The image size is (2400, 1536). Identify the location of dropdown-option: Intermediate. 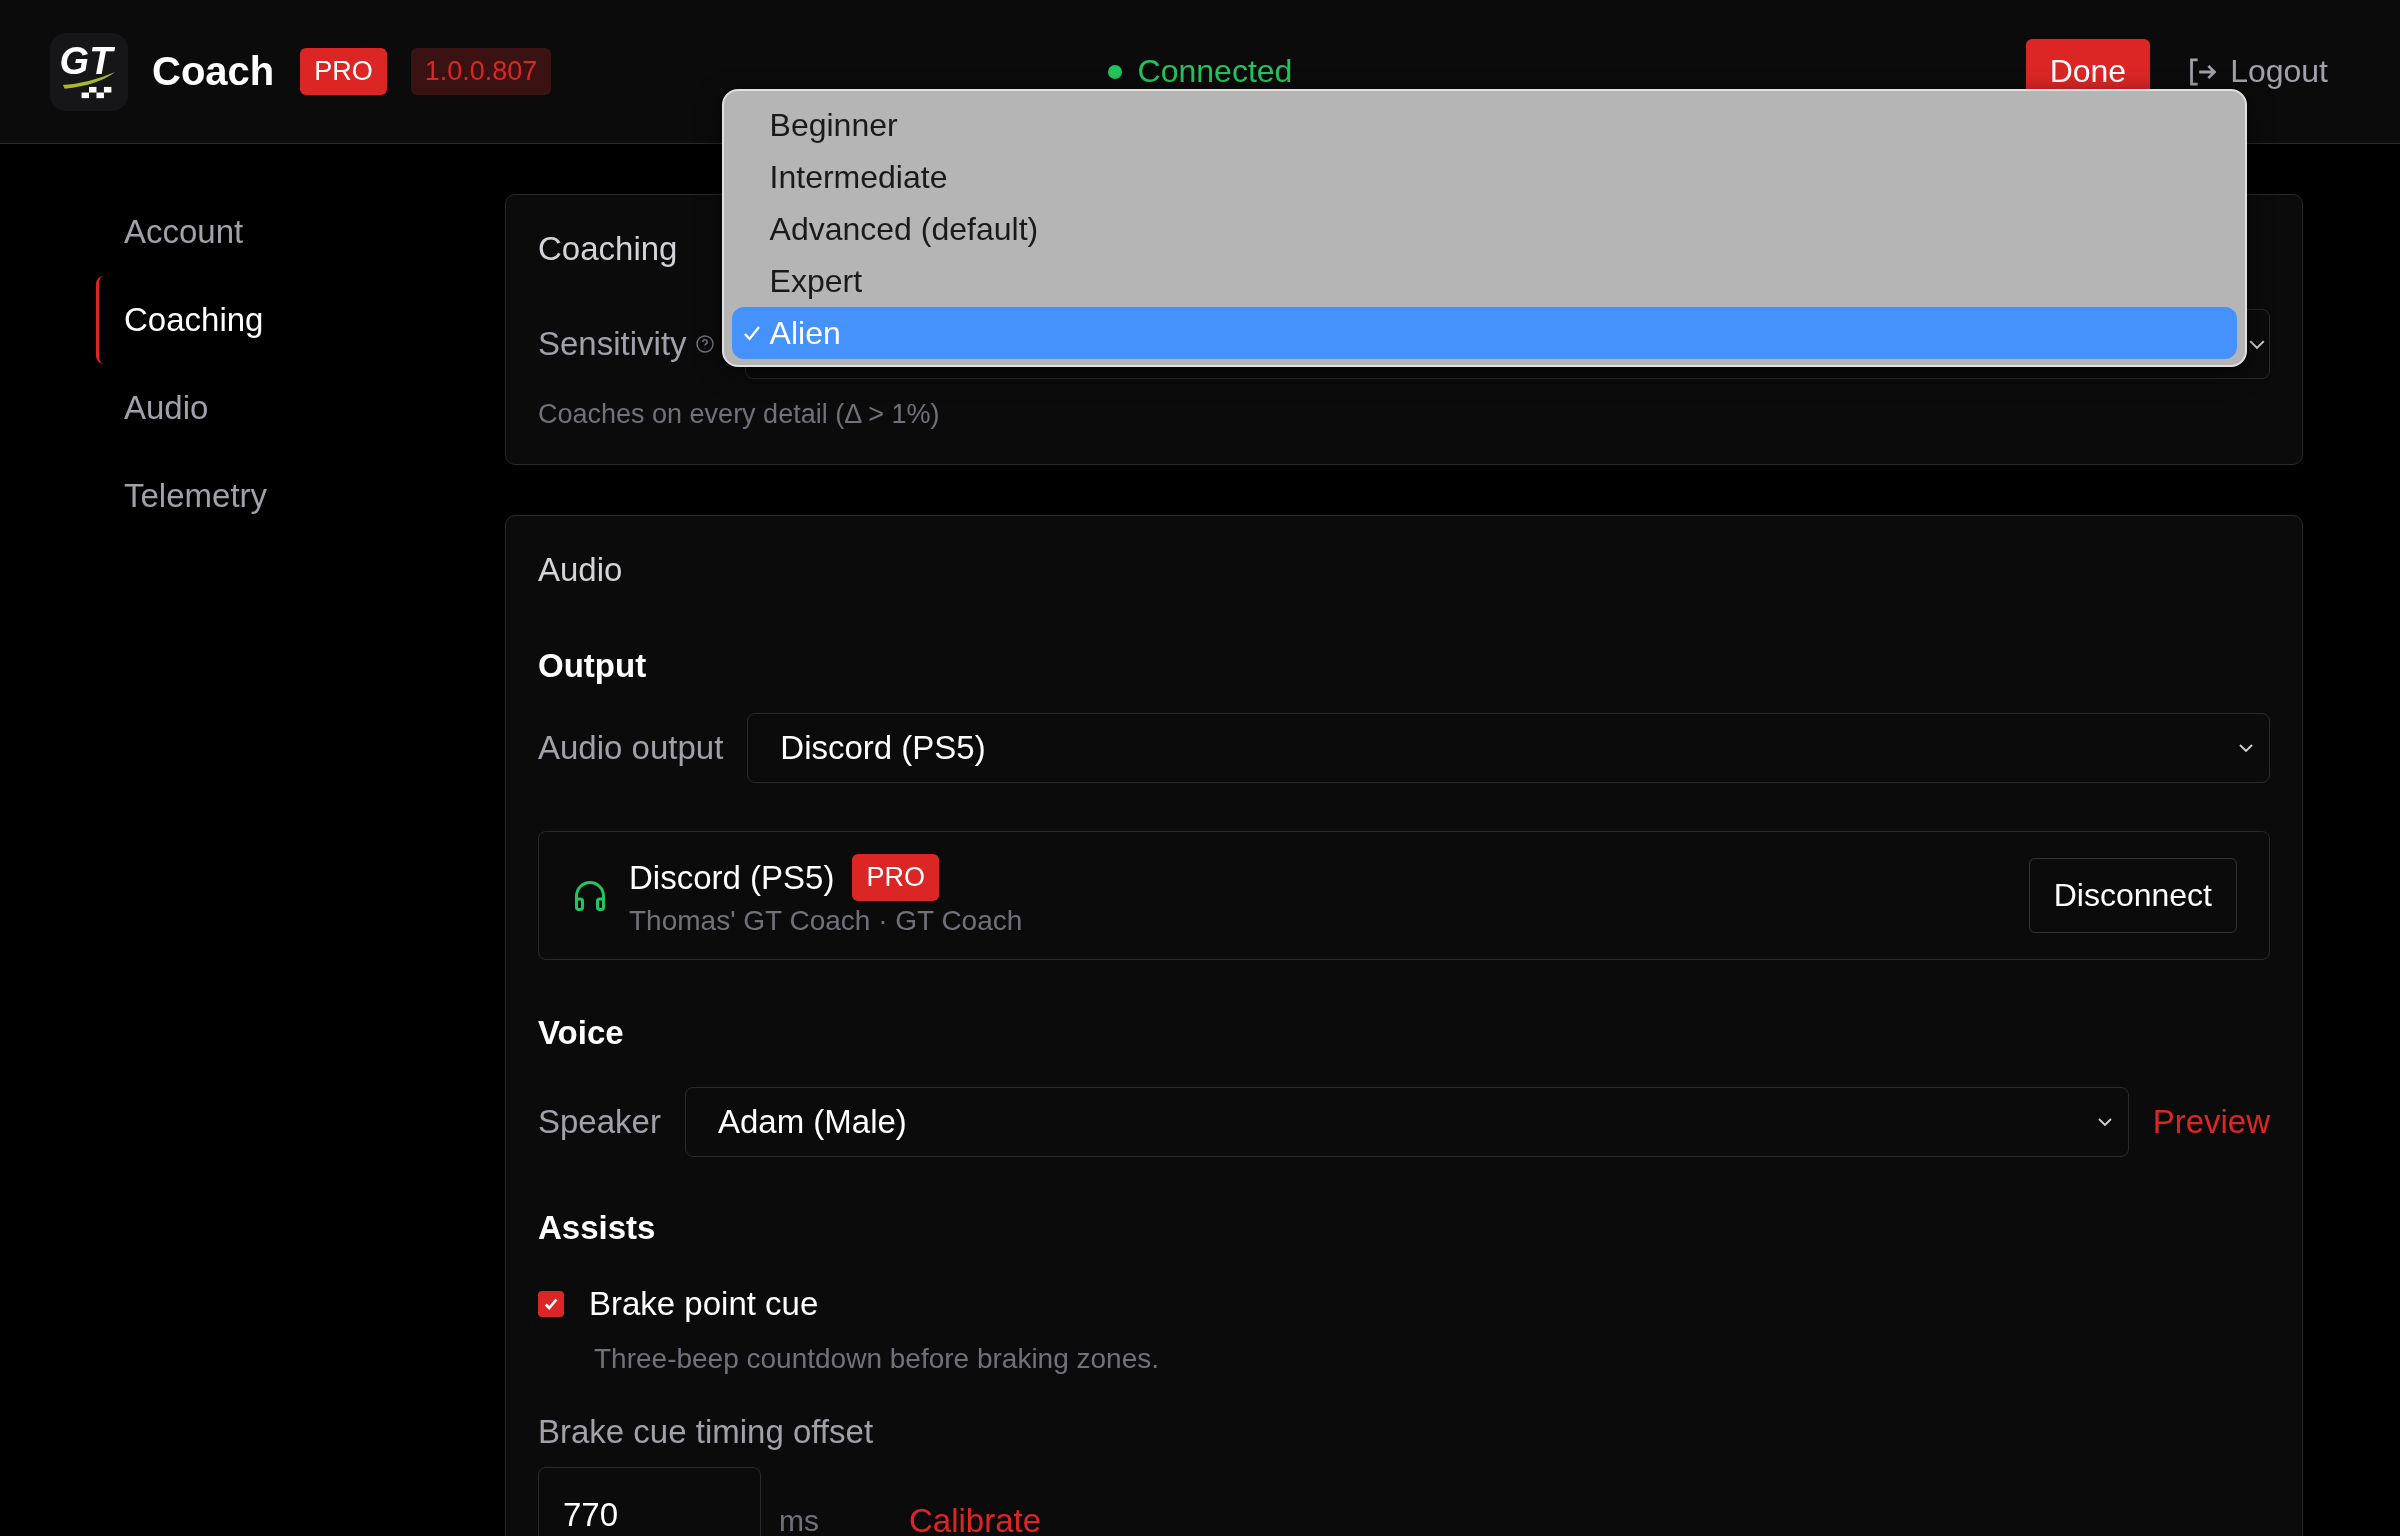
(1484, 177).